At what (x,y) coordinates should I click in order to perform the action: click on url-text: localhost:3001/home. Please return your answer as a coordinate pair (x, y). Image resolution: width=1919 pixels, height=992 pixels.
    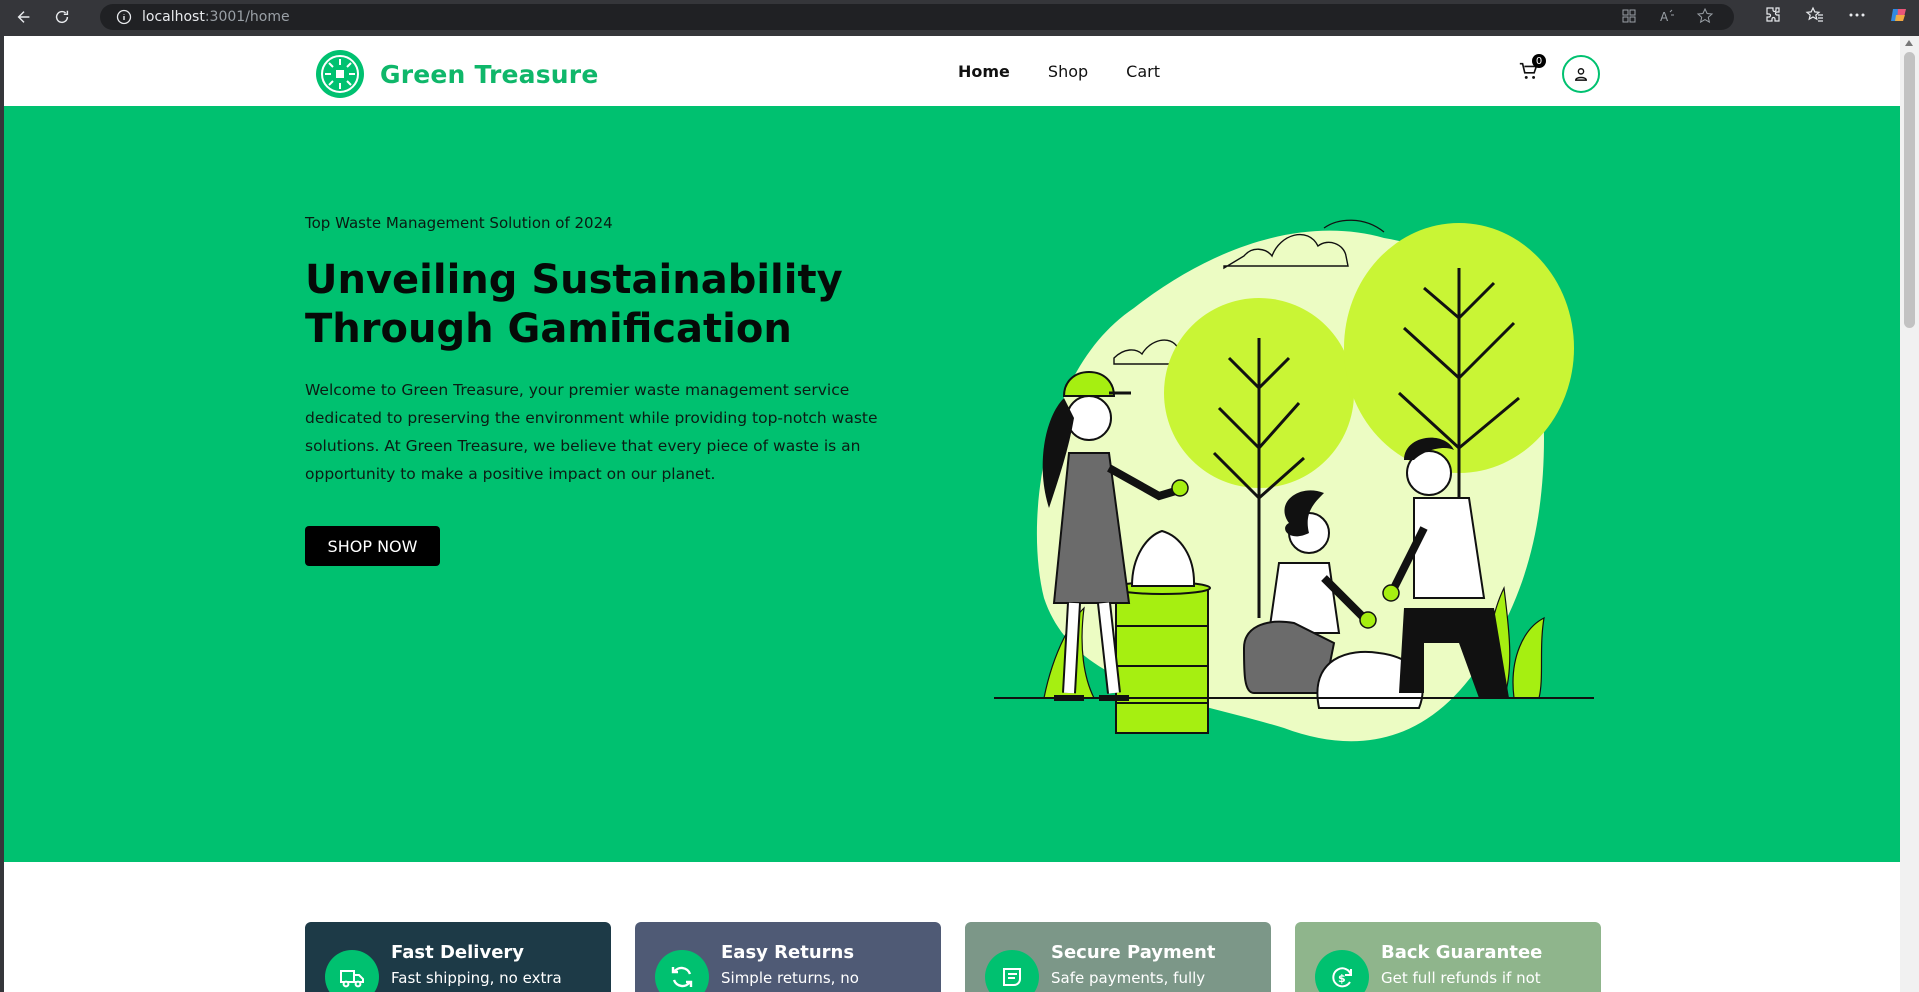
    Looking at the image, I should click on (216, 17).